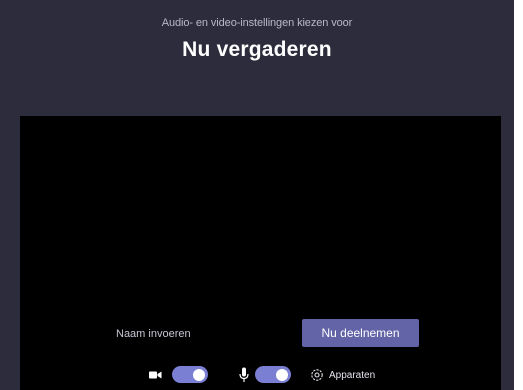  I want to click on microphone-toggle, so click(273, 374).